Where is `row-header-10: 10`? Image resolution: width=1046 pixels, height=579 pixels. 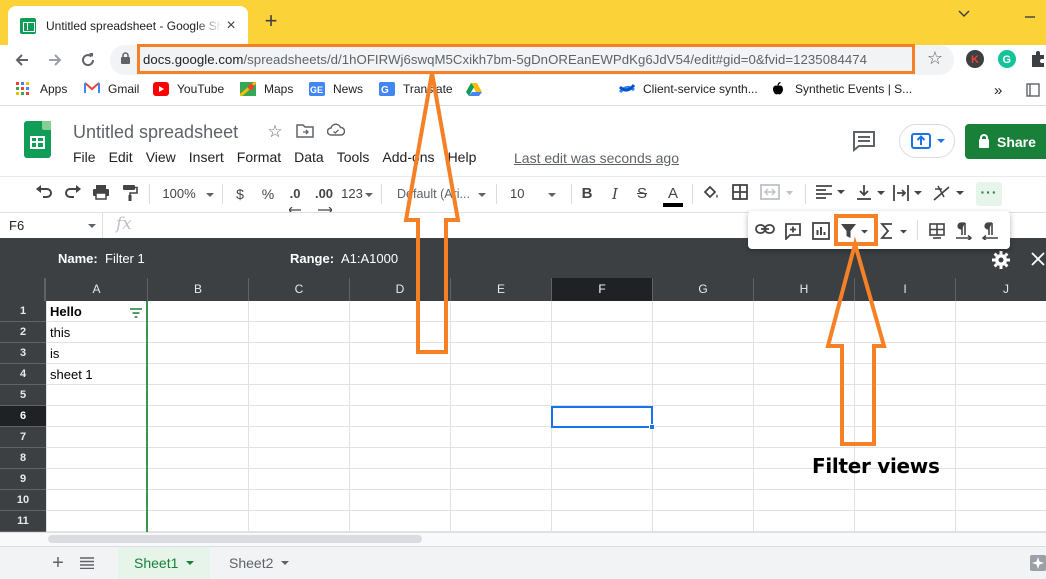 row-header-10: 10 is located at coordinates (23, 500).